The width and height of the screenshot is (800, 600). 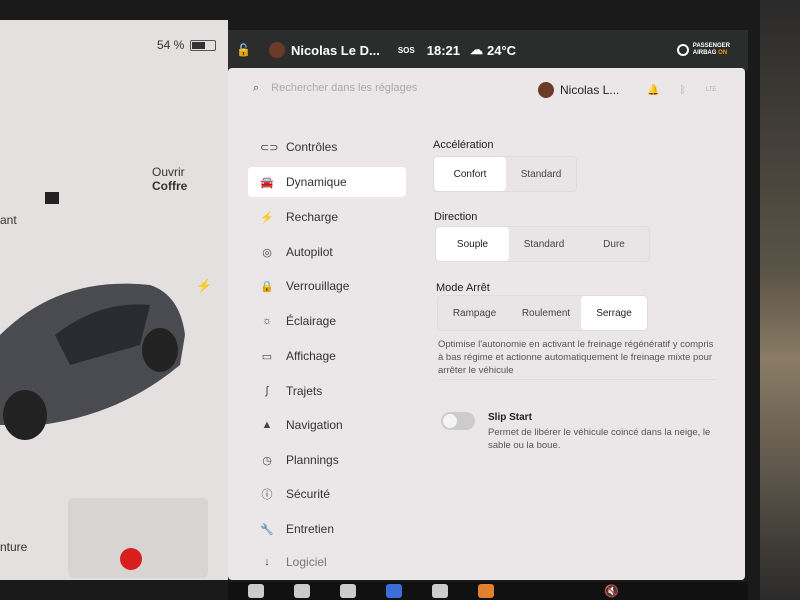 I want to click on sidebar-item-securite: ⓘ Sécurité, so click(x=327, y=494).